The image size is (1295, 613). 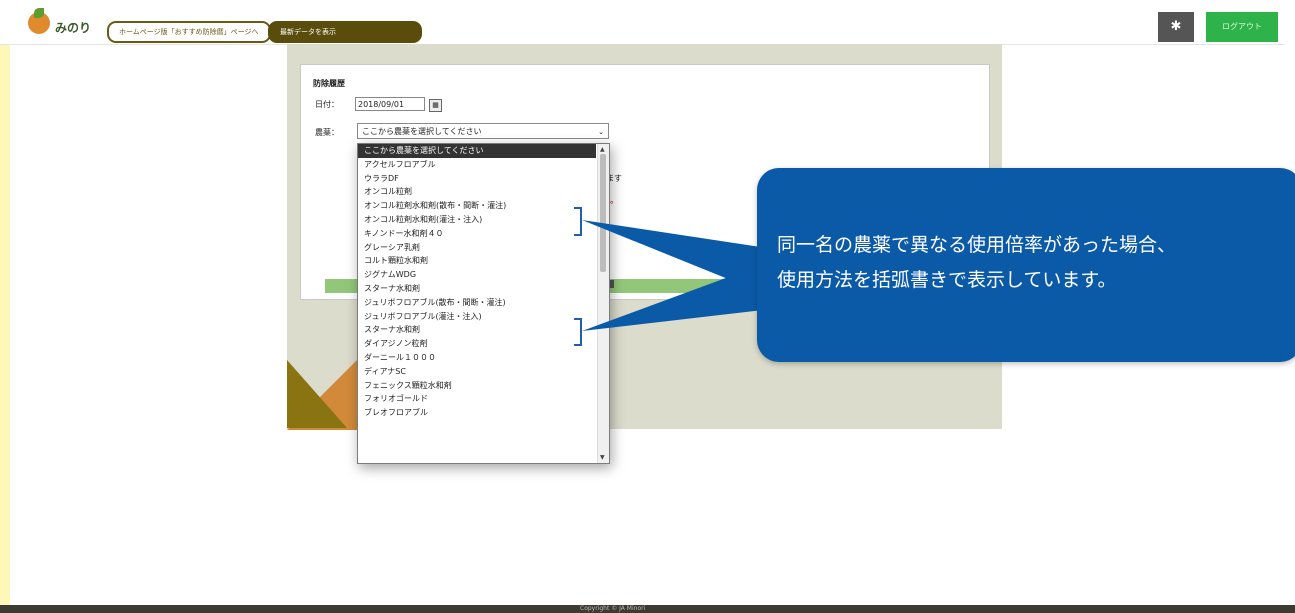 What do you see at coordinates (477, 248) in the screenshot?
I see `dropdown-option: グレーシア乳剤` at bounding box center [477, 248].